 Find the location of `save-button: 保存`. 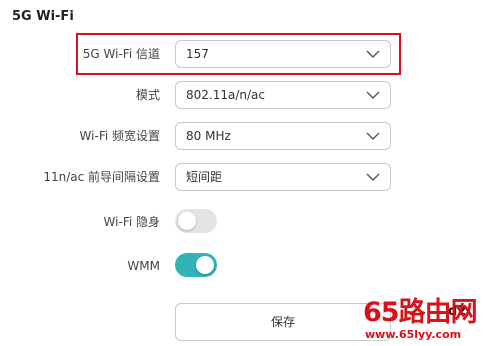

save-button: 保存 is located at coordinates (283, 322).